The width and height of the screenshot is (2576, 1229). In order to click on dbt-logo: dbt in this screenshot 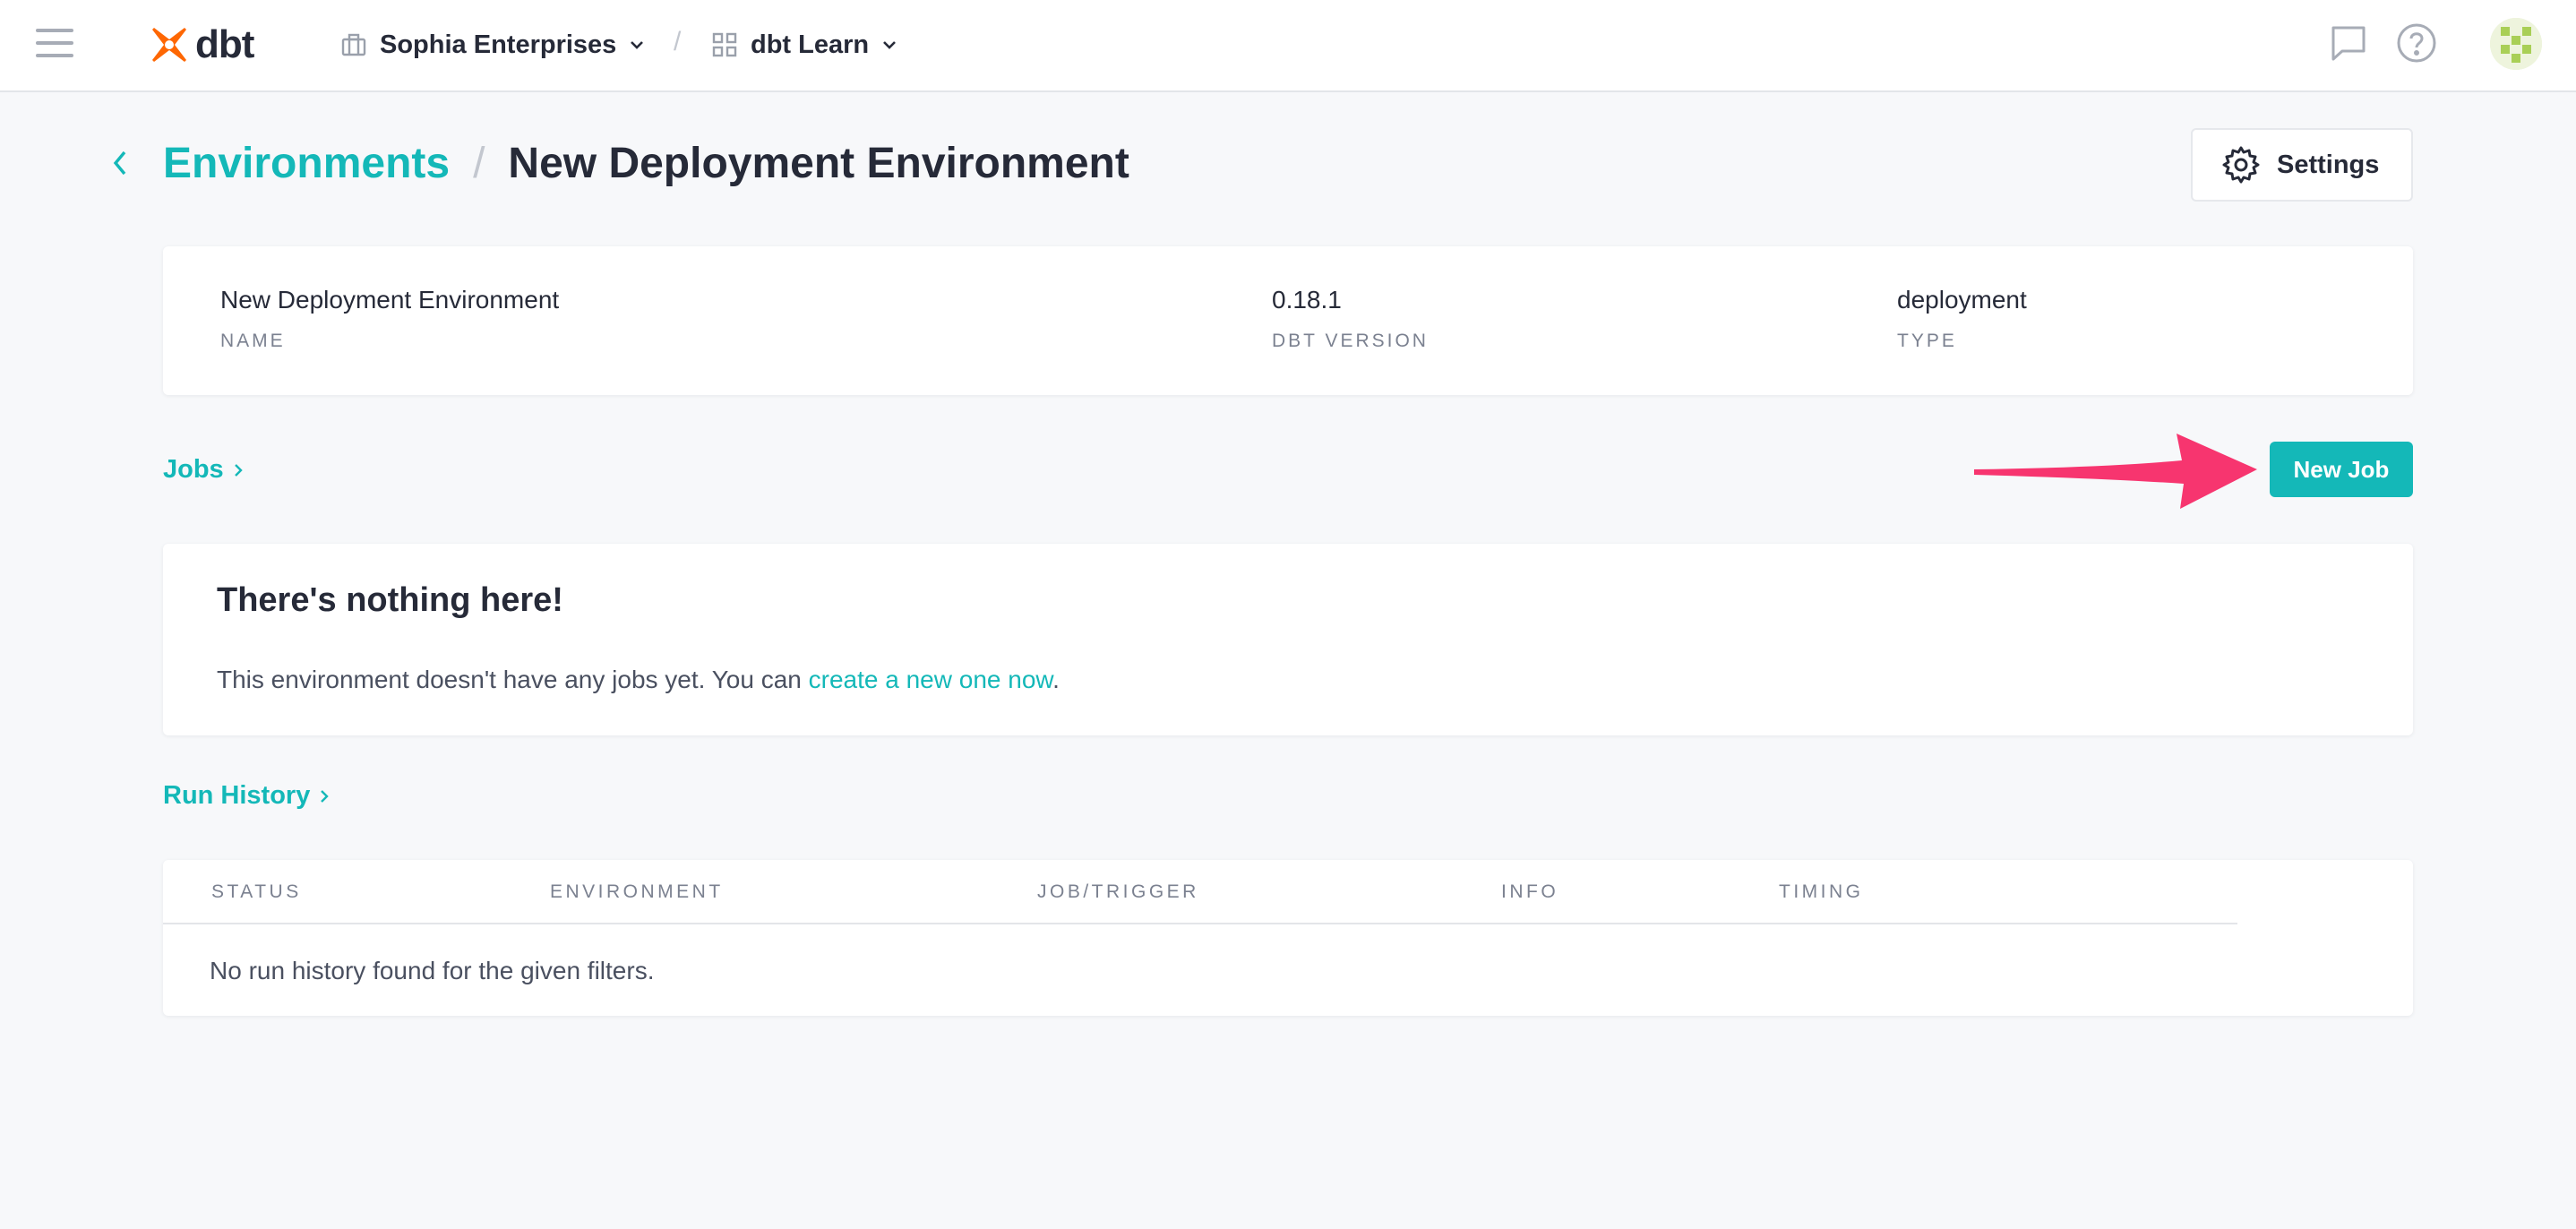, I will do `click(201, 44)`.